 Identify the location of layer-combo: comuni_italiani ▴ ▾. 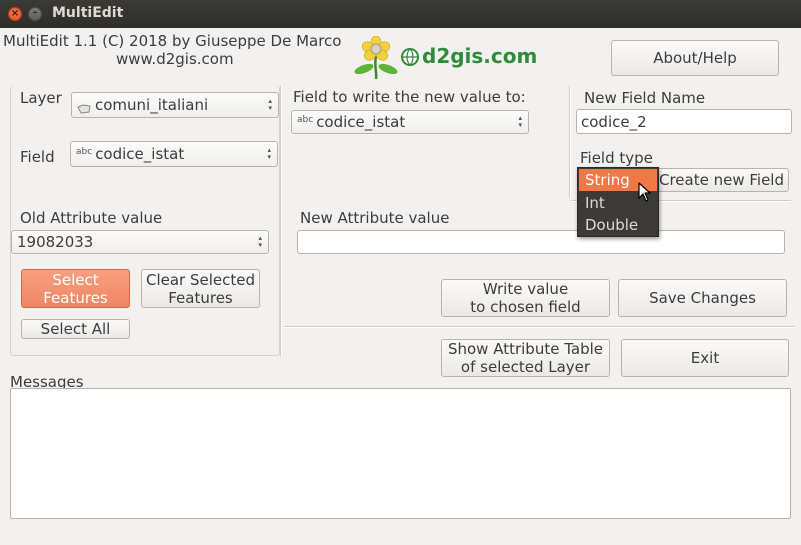
(175, 105).